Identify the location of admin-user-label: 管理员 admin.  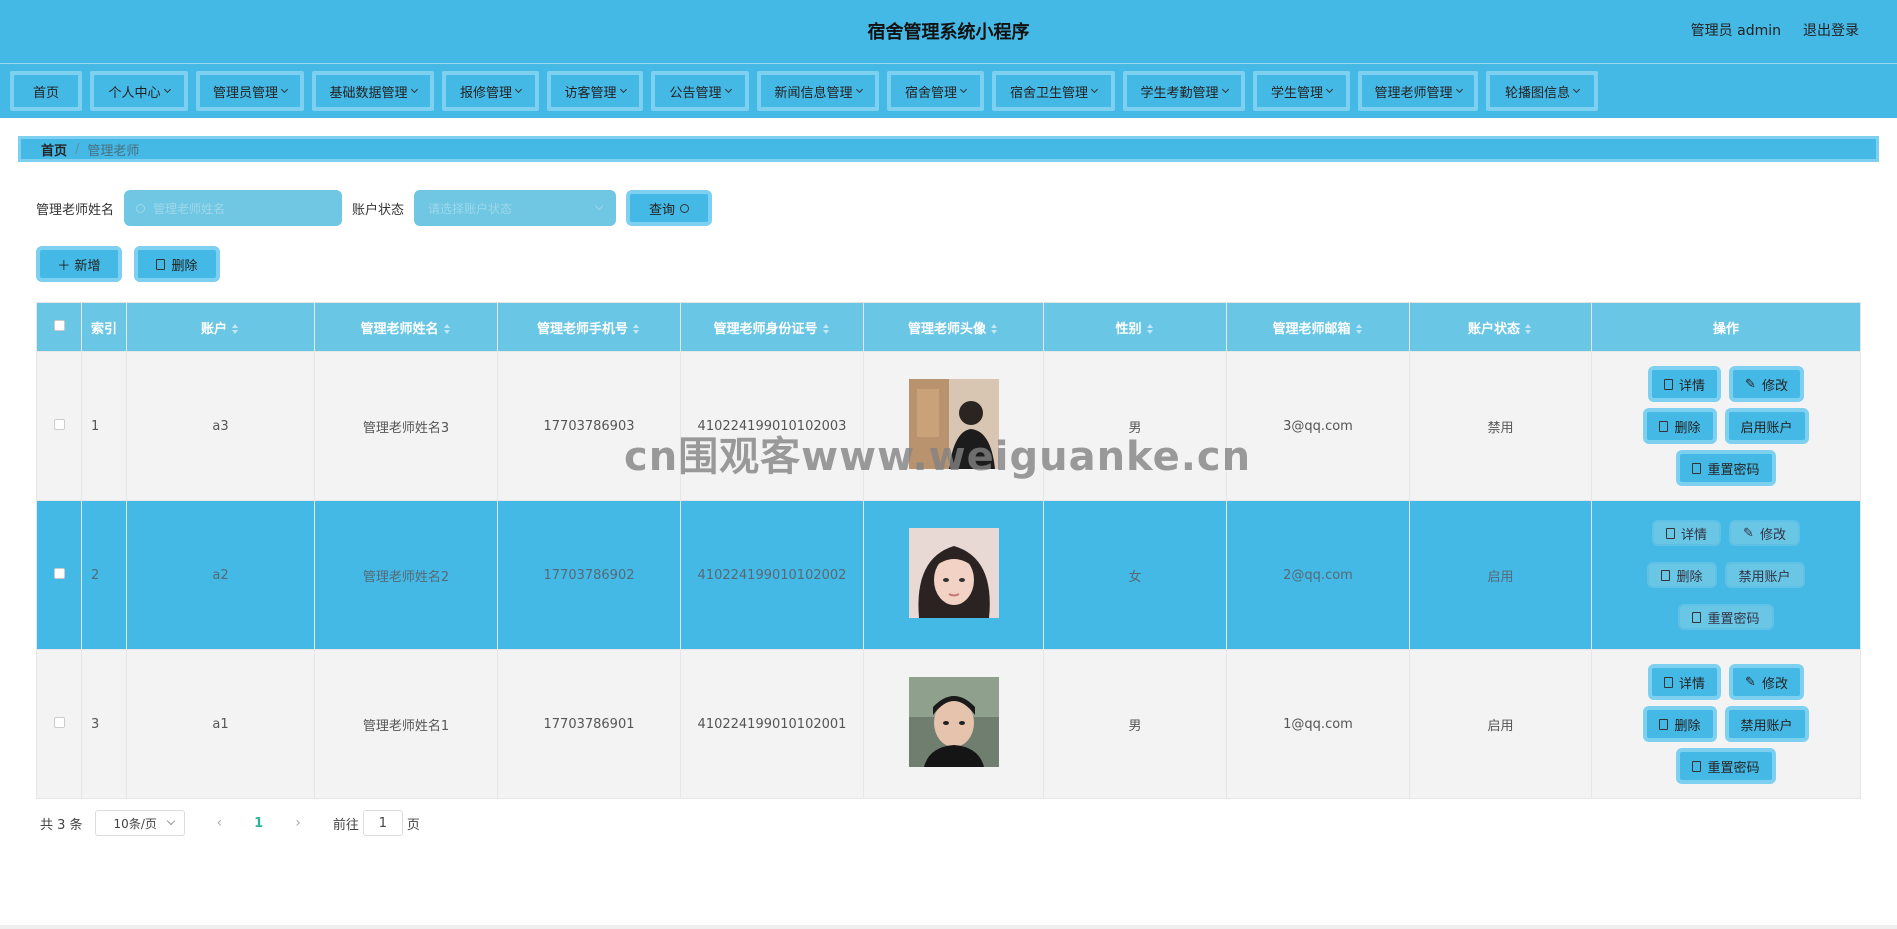
(1736, 30).